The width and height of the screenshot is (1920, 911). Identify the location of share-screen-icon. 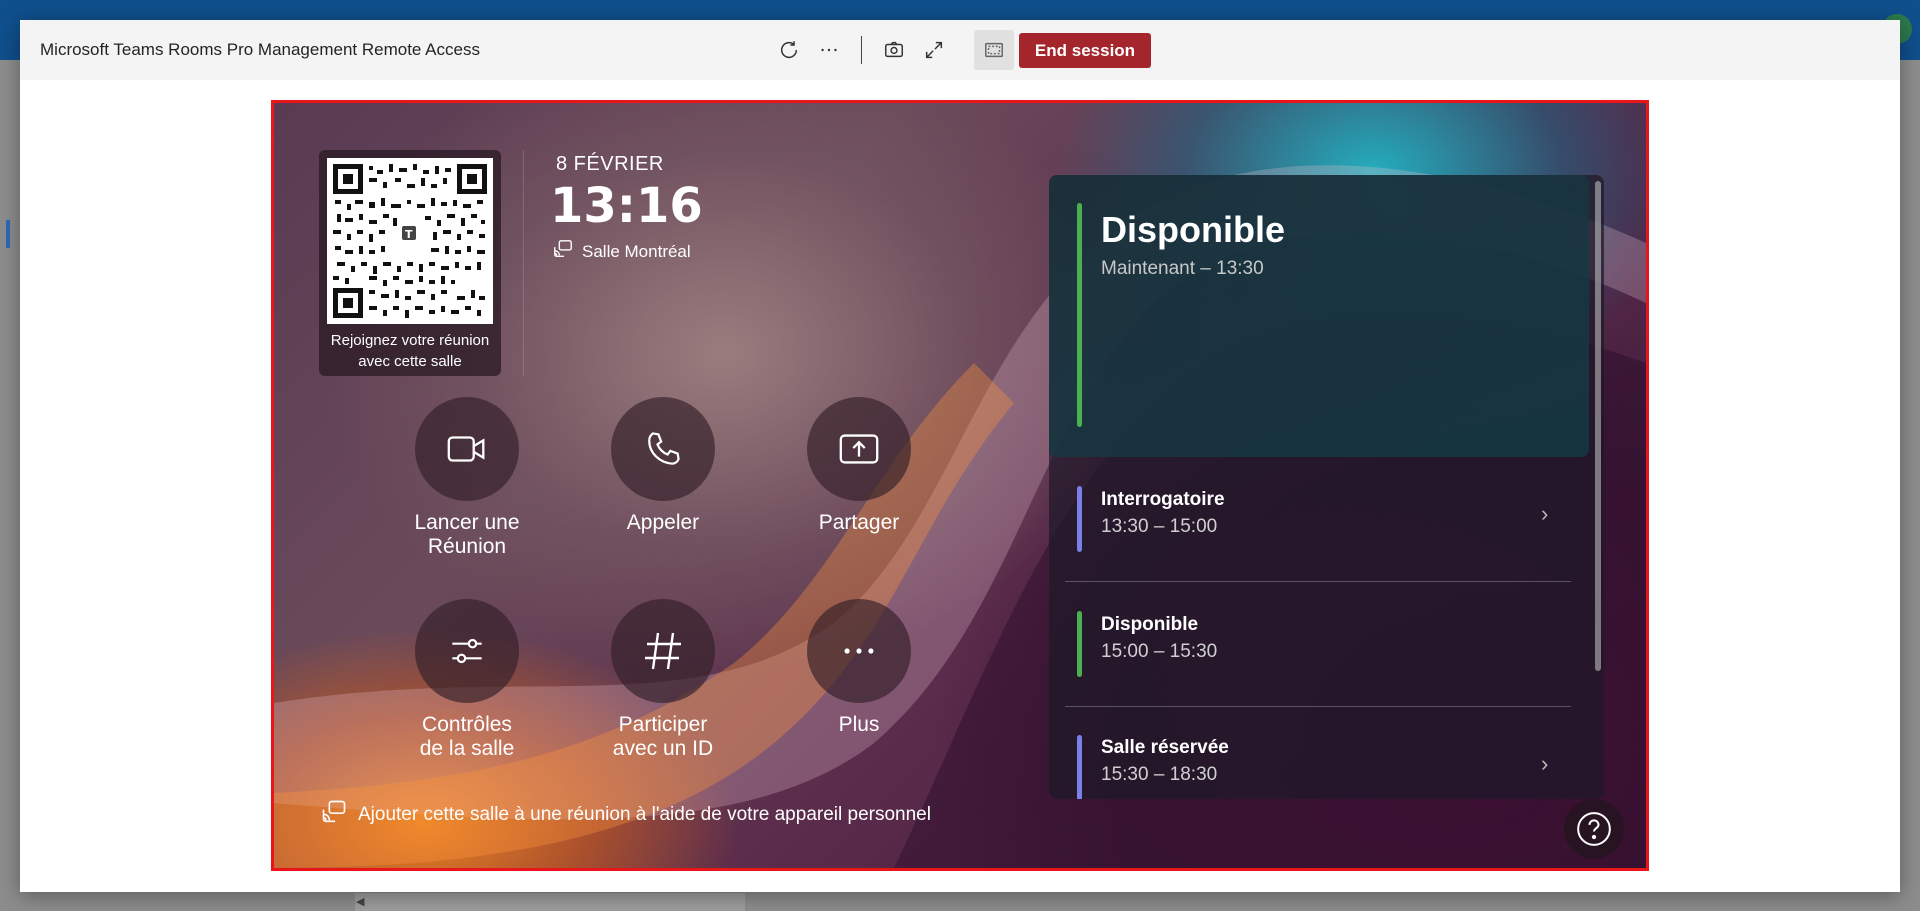
(859, 449).